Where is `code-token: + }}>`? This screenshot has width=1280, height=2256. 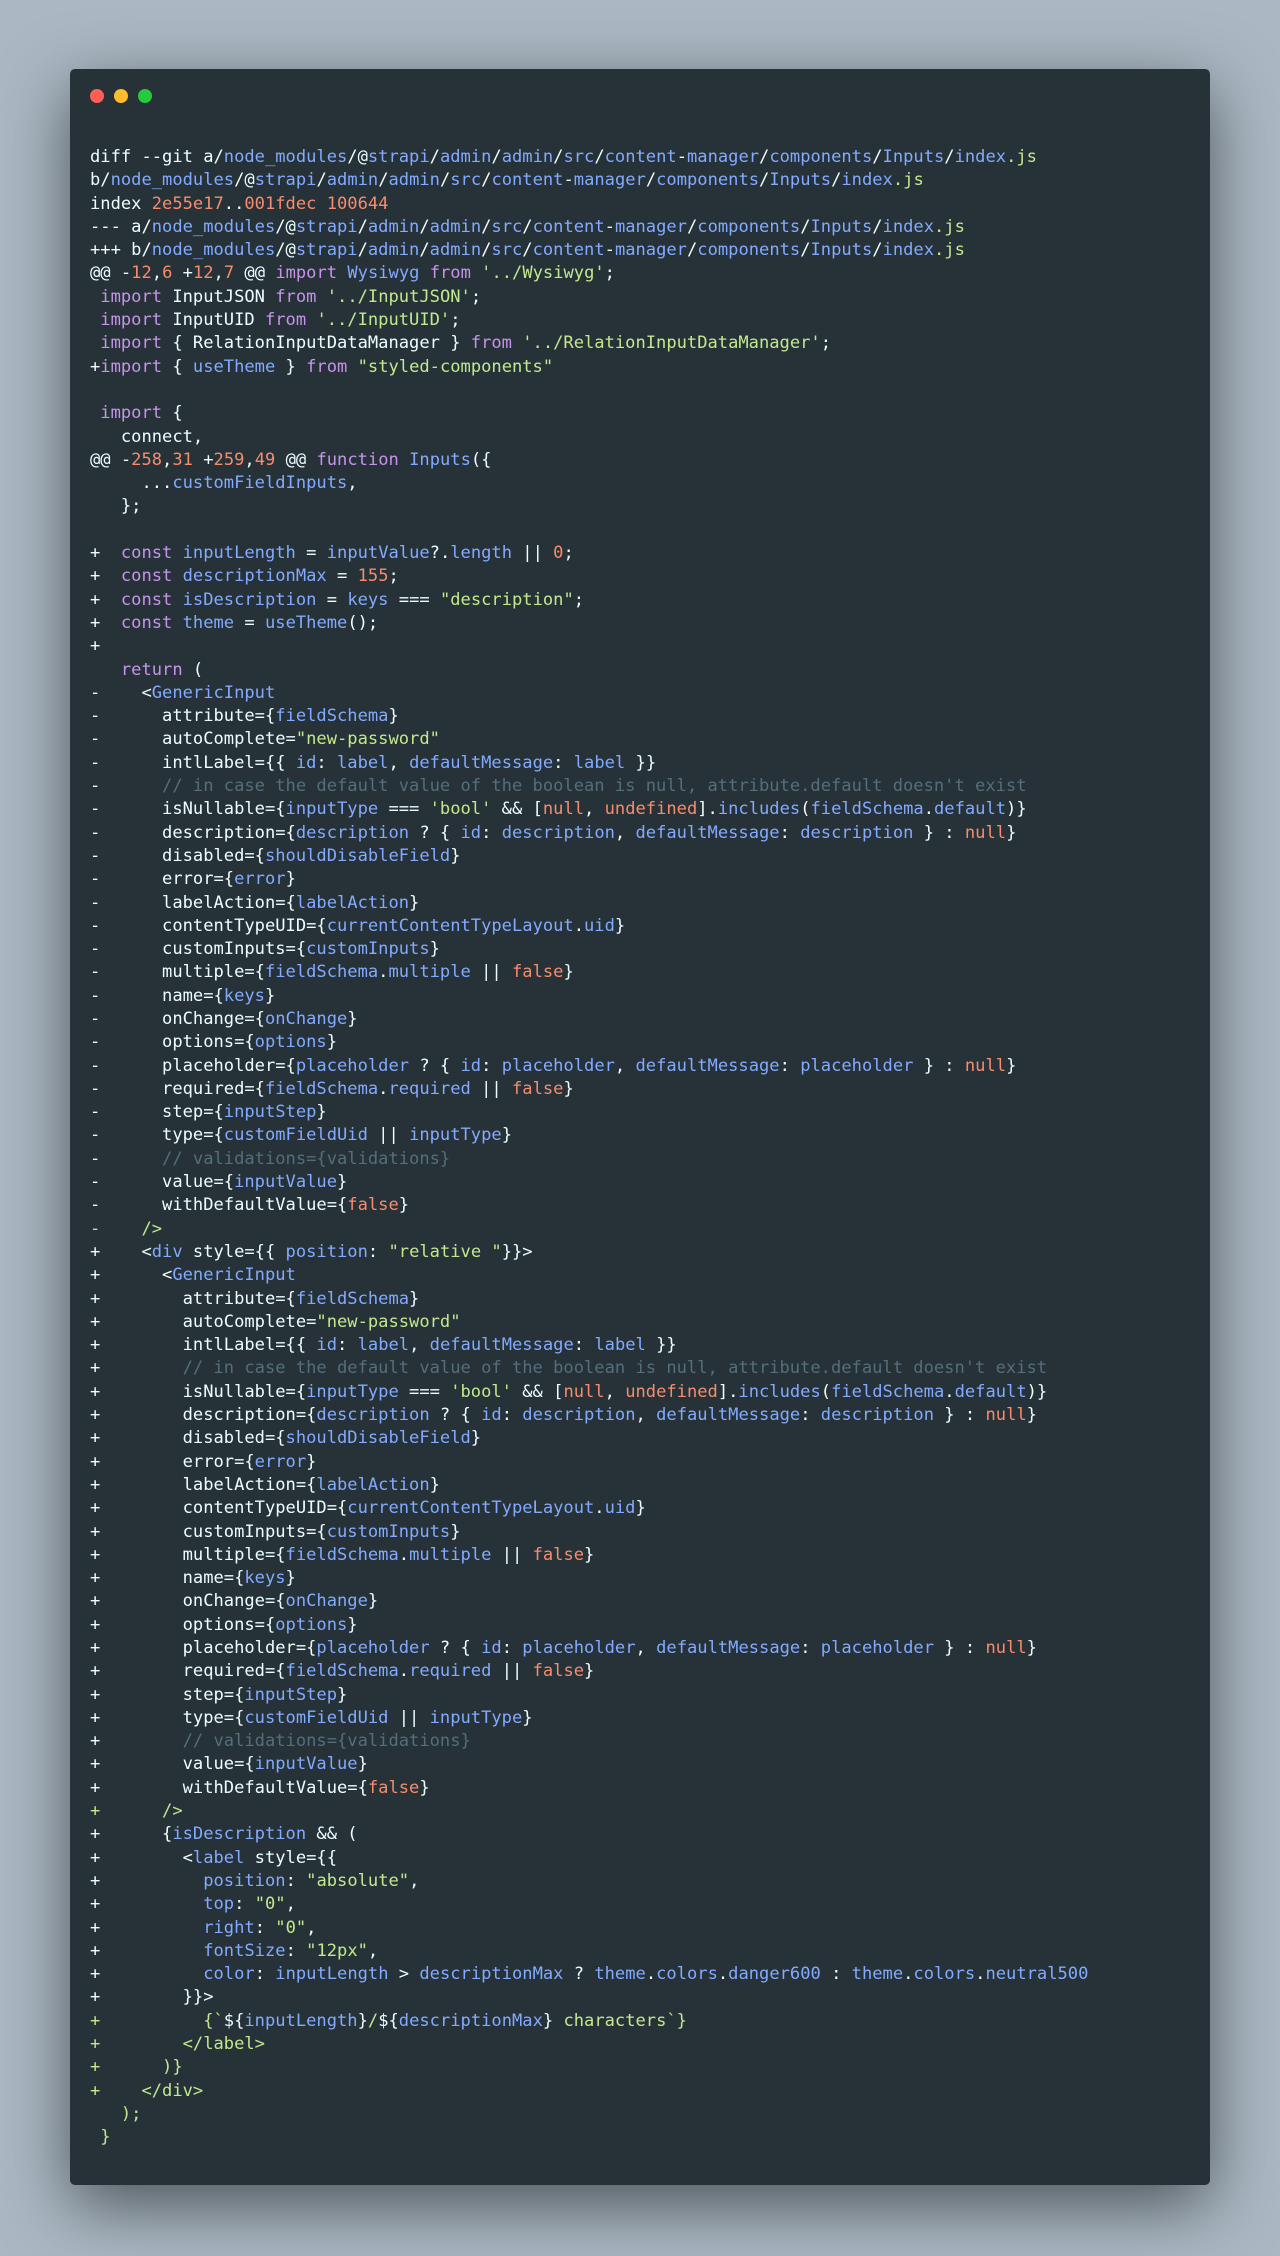 code-token: + }}> is located at coordinates (152, 1997).